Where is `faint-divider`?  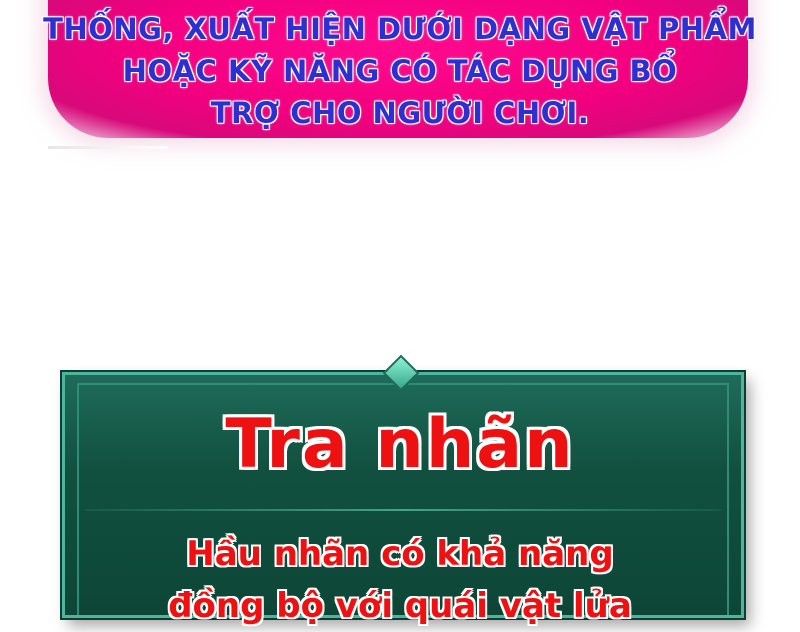 faint-divider is located at coordinates (108, 147).